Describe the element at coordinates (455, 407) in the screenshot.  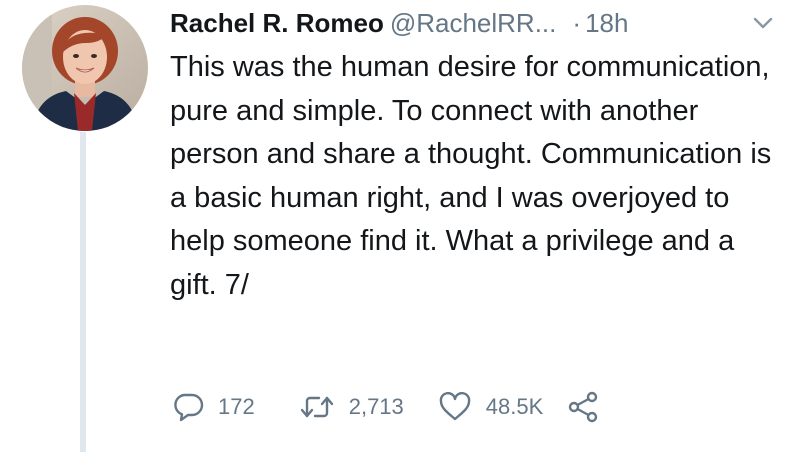
I see `heart-icon` at that location.